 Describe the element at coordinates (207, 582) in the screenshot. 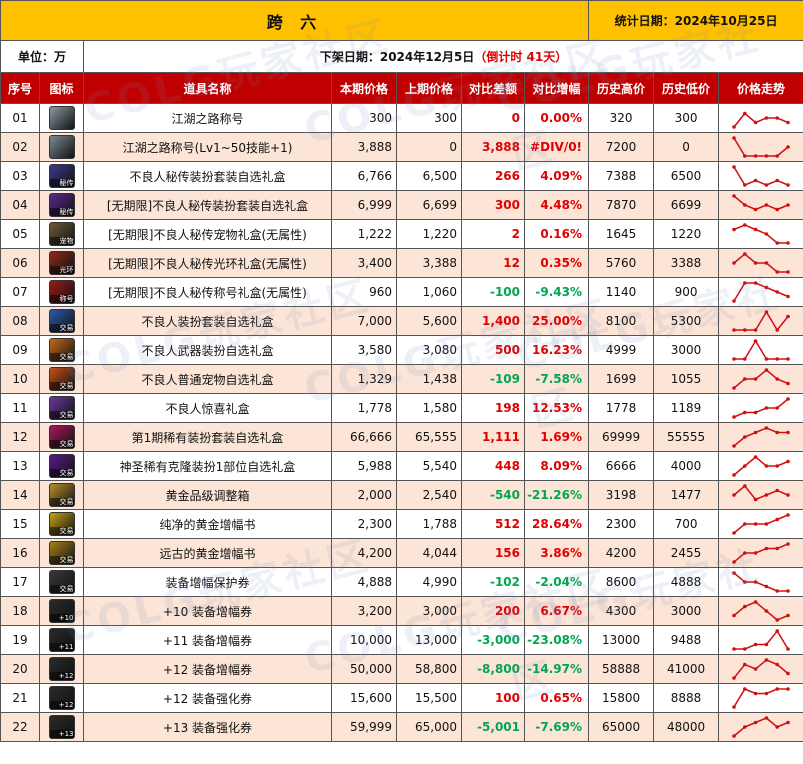

I see `item-name: 装备增幅保护券` at that location.